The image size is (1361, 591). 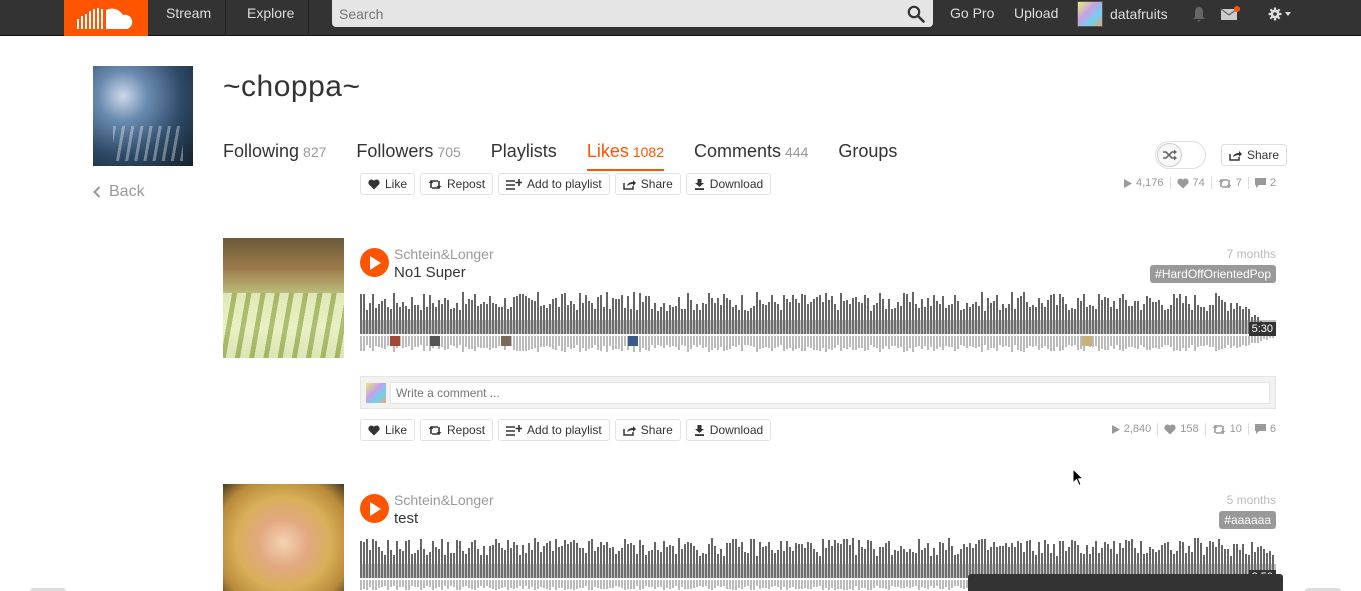 I want to click on track-tag: #aaaaaa, so click(x=1247, y=520).